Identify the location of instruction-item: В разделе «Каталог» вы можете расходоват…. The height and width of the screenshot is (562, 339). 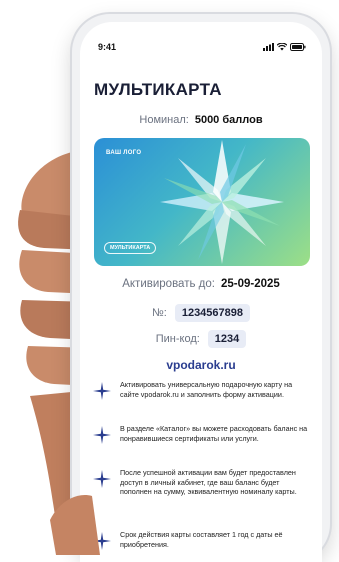
(202, 434).